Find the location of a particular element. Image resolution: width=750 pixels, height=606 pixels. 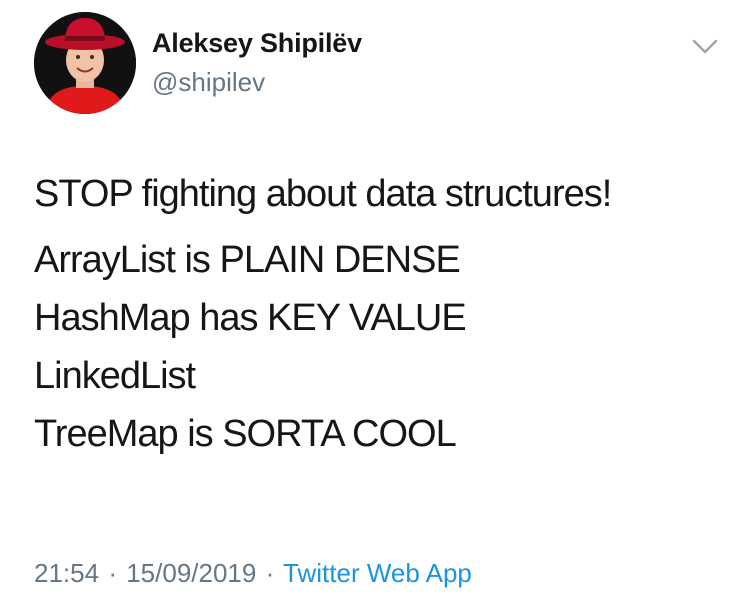

tweet-metadata: 21:54 · 15/09/2019 · Twitter Web App is located at coordinates (253, 573).